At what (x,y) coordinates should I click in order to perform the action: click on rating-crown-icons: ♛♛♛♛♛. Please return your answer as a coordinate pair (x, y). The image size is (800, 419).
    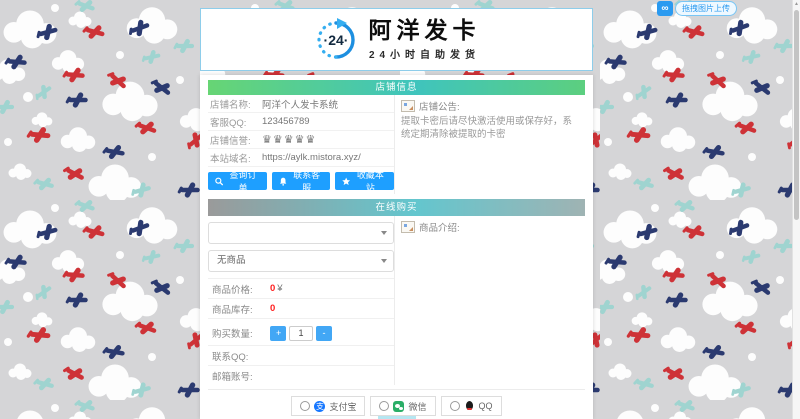
    Looking at the image, I should click on (289, 140).